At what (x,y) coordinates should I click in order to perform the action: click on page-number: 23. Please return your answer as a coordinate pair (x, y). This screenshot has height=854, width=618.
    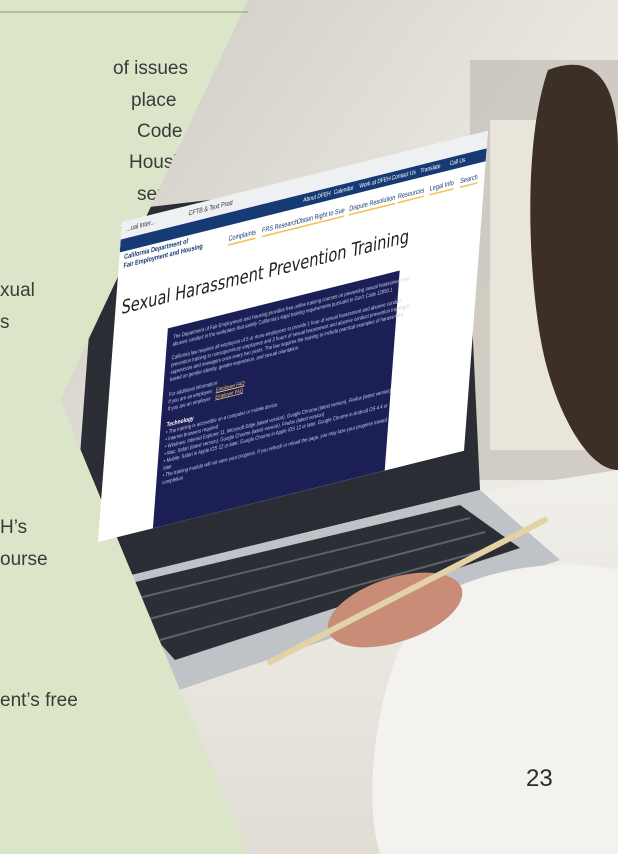
    Looking at the image, I should click on (539, 778).